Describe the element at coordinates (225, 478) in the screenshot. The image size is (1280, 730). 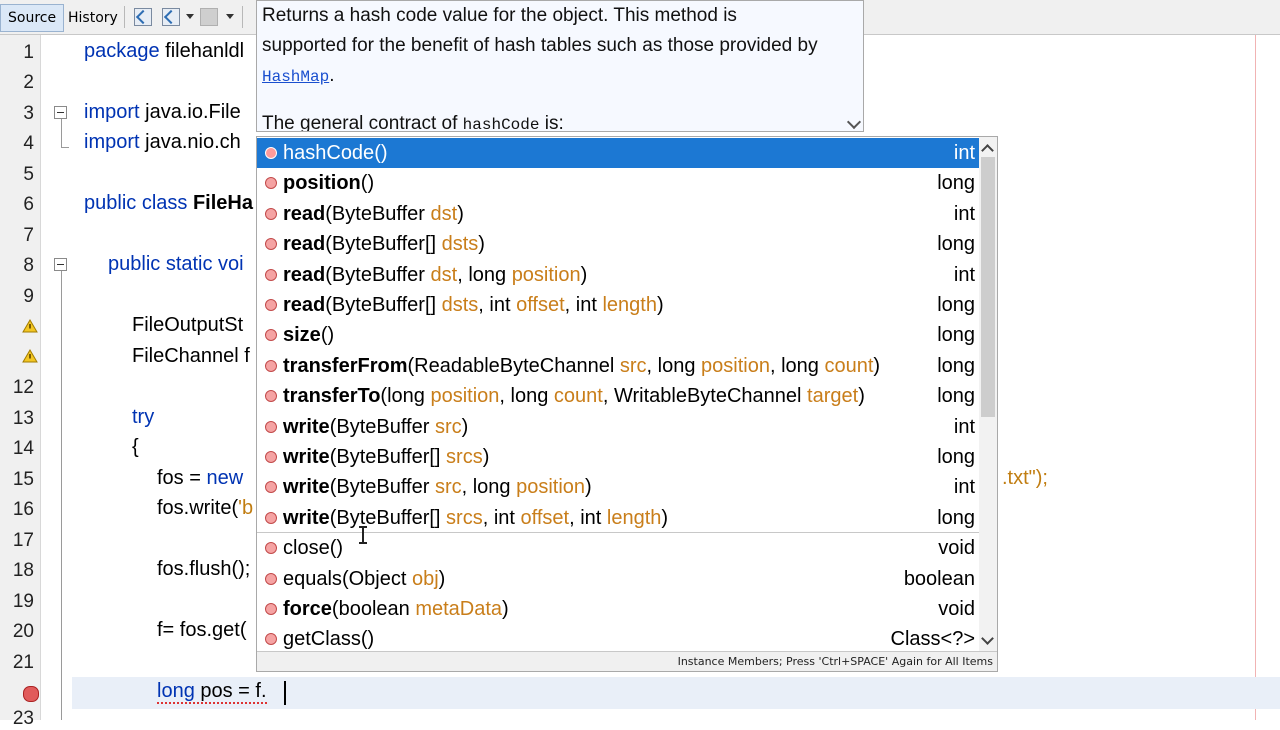
I see `keyword: new` at that location.